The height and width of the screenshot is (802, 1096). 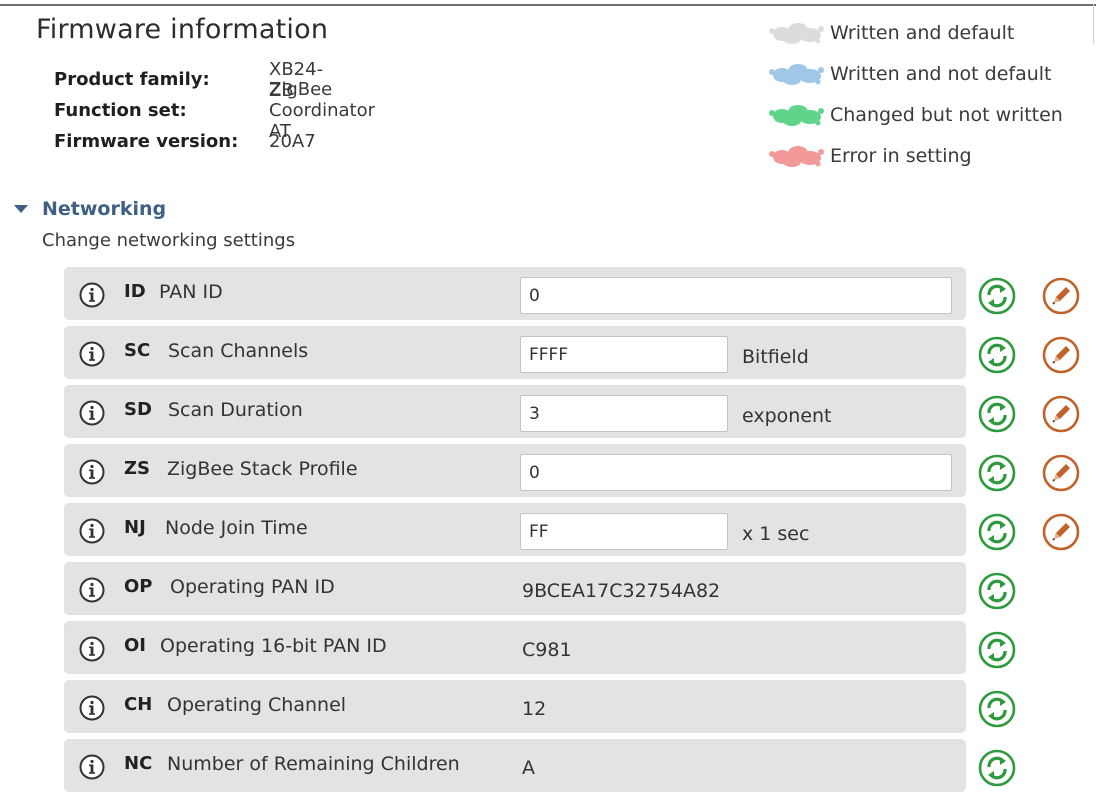 I want to click on product-family-row: Product family: XB24-ZB, so click(x=188, y=80).